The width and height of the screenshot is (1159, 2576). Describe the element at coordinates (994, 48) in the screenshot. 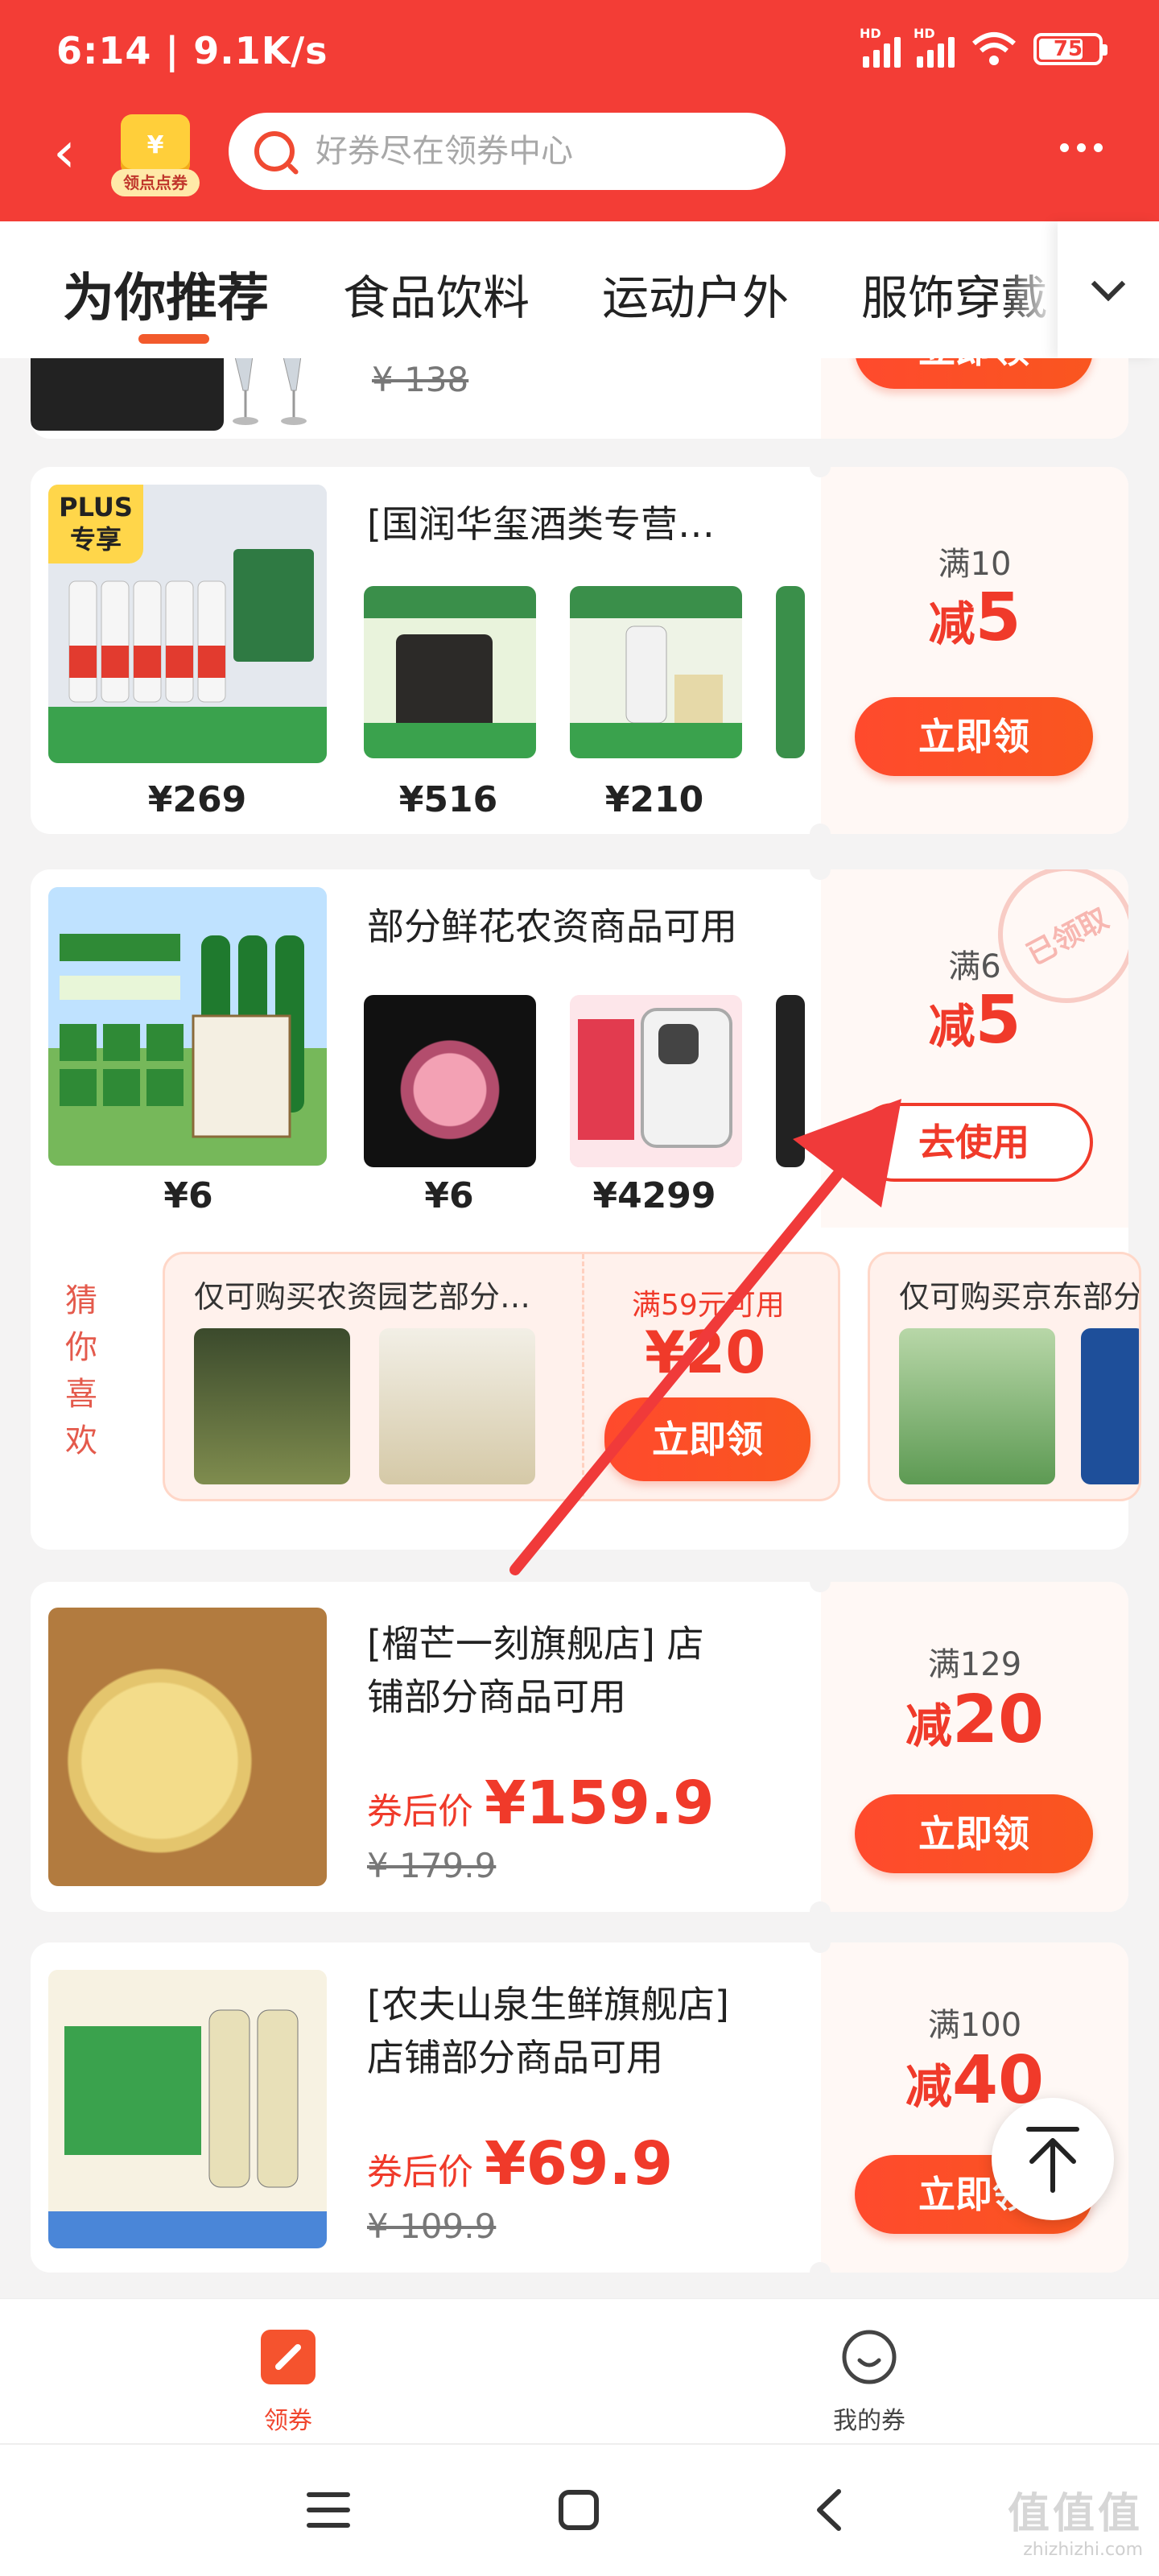

I see `wifi-icon` at that location.